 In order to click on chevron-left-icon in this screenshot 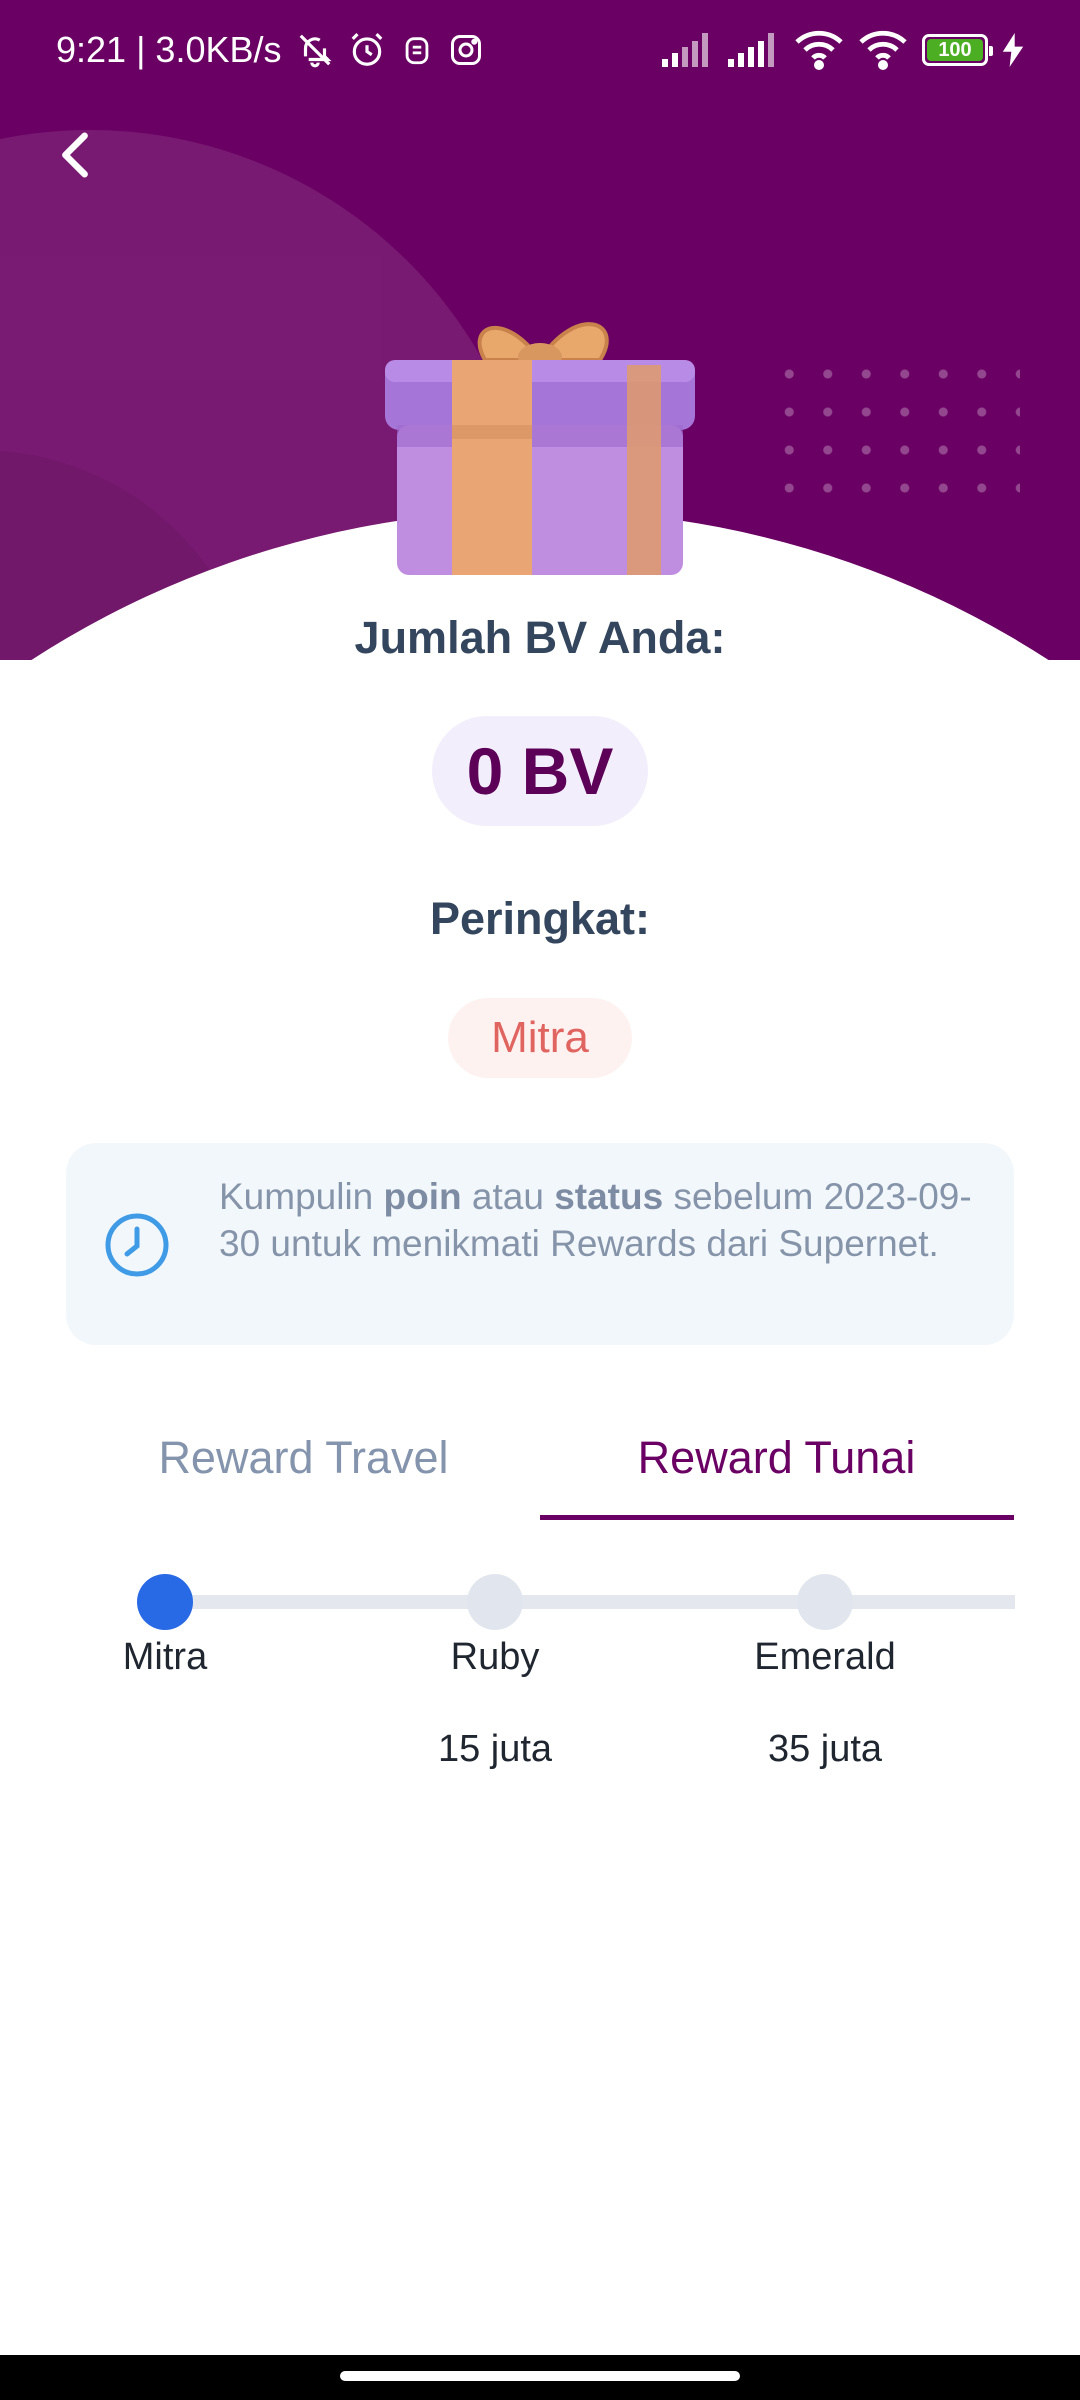, I will do `click(75, 155)`.